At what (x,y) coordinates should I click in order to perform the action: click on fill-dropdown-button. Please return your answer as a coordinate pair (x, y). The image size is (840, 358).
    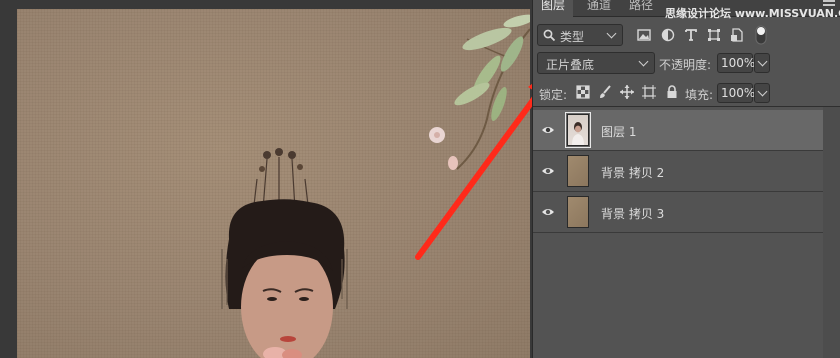
    Looking at the image, I should click on (762, 93).